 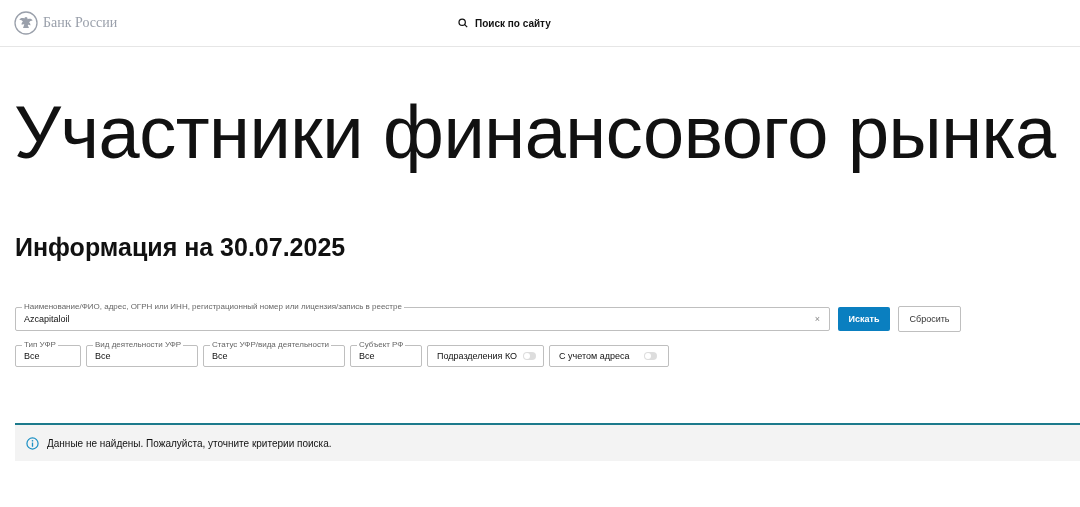 I want to click on search-icon, so click(x=463, y=23).